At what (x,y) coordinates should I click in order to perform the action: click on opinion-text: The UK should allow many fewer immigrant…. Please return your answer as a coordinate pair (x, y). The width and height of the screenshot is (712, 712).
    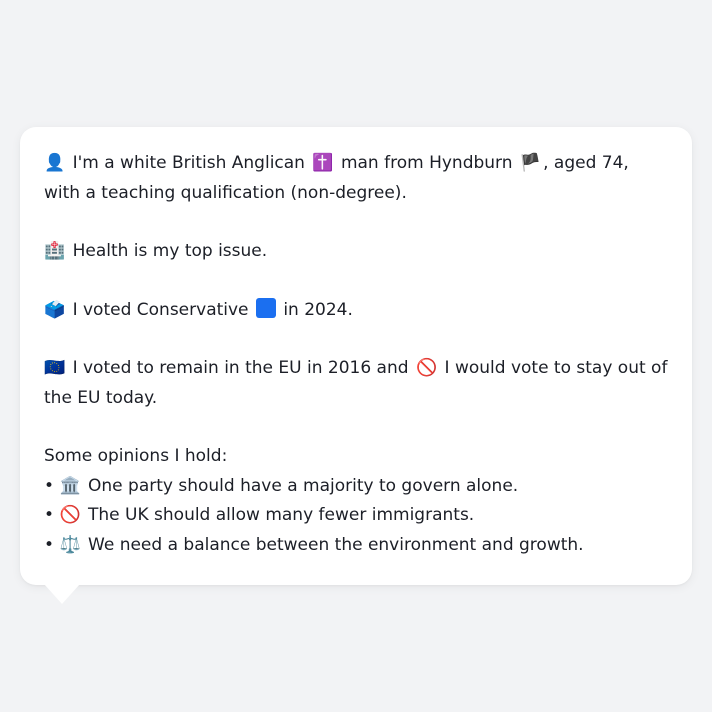
    Looking at the image, I should click on (281, 515).